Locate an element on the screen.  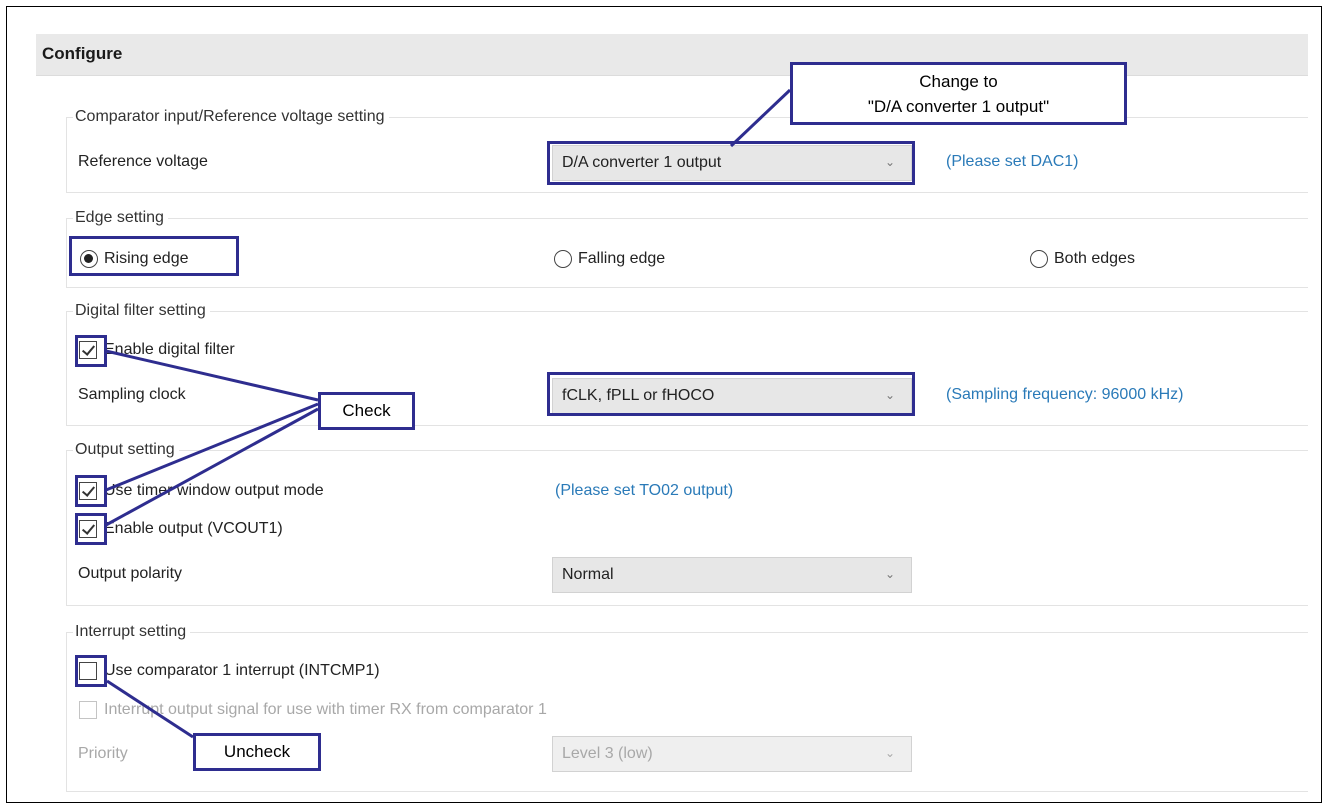
change-to-line2: "D/A converter 1 output" is located at coordinates (958, 106).